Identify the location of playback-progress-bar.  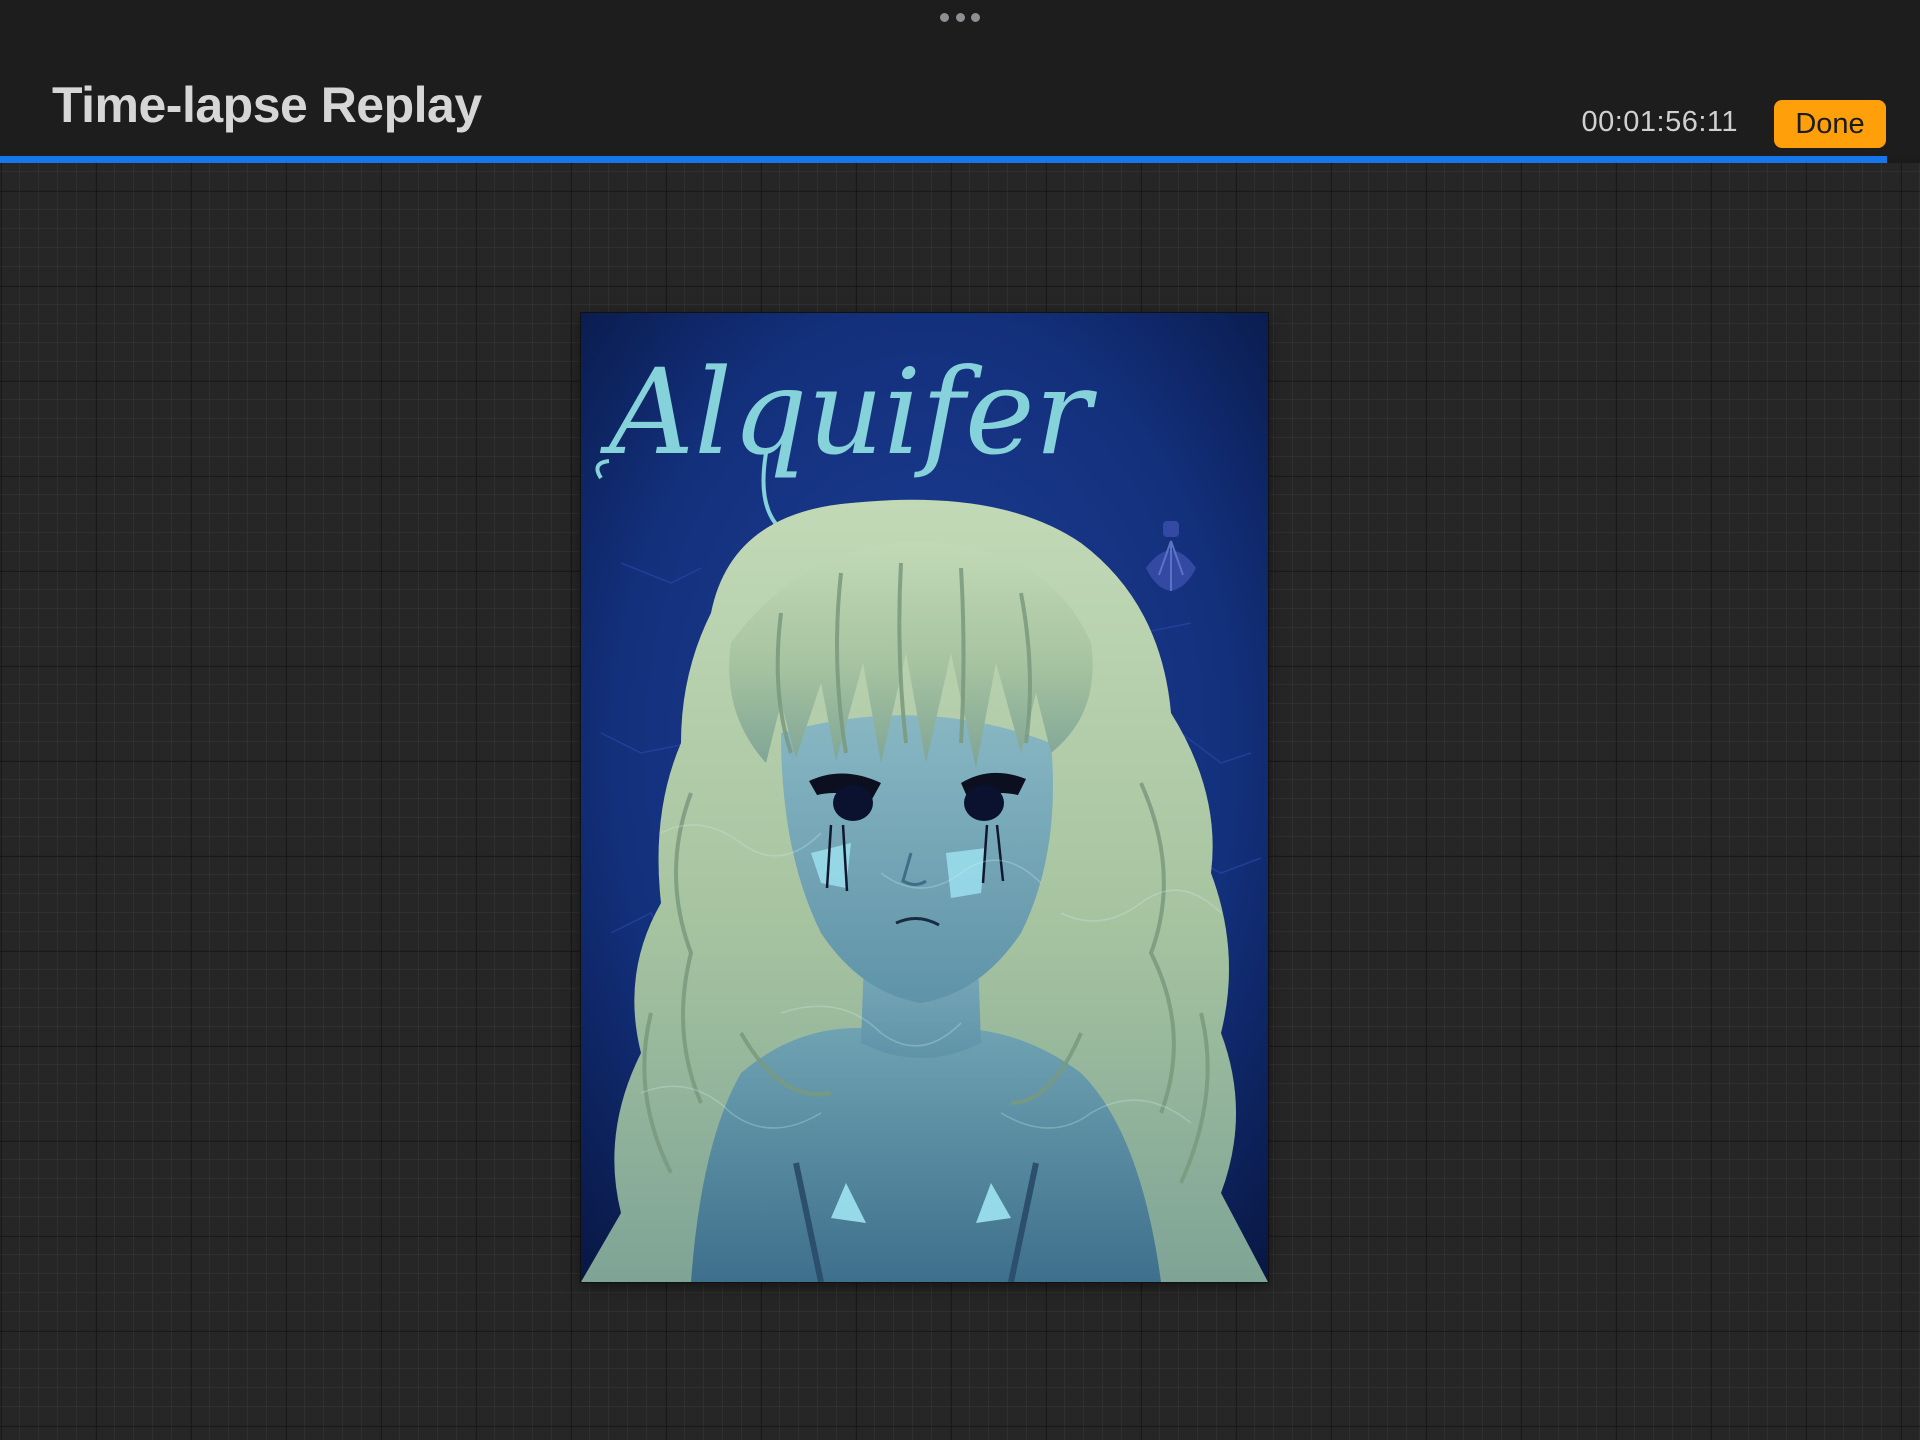
(960, 159).